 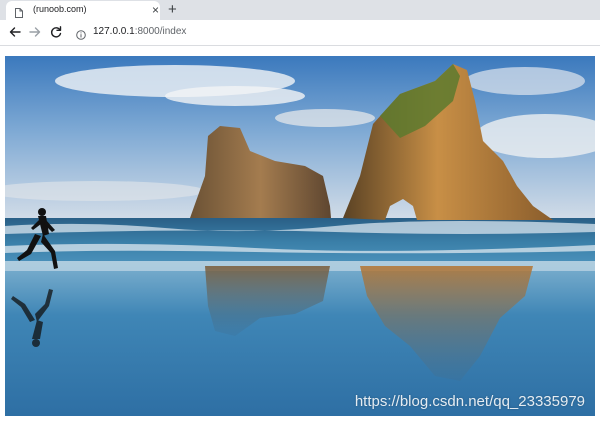 I want to click on tab-runoob: (runoob.com) ×, so click(x=83, y=10).